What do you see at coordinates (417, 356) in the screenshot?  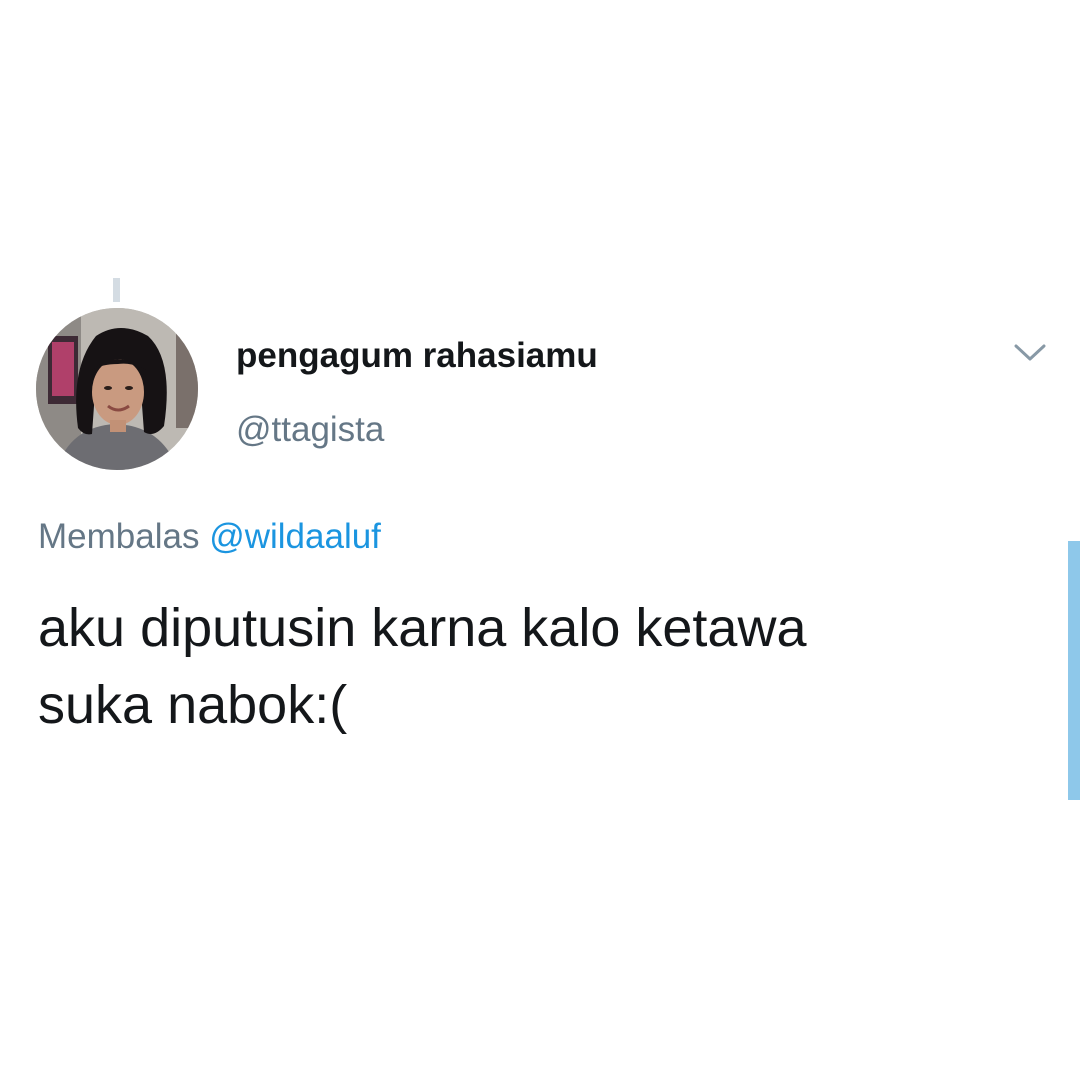 I see `author-display-name: pengagum rahasiamu` at bounding box center [417, 356].